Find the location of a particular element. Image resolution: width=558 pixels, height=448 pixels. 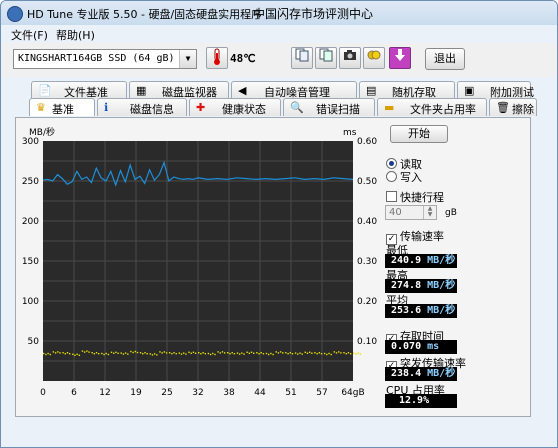

quick-stepper: 40 ▲ ▼ is located at coordinates (411, 212).